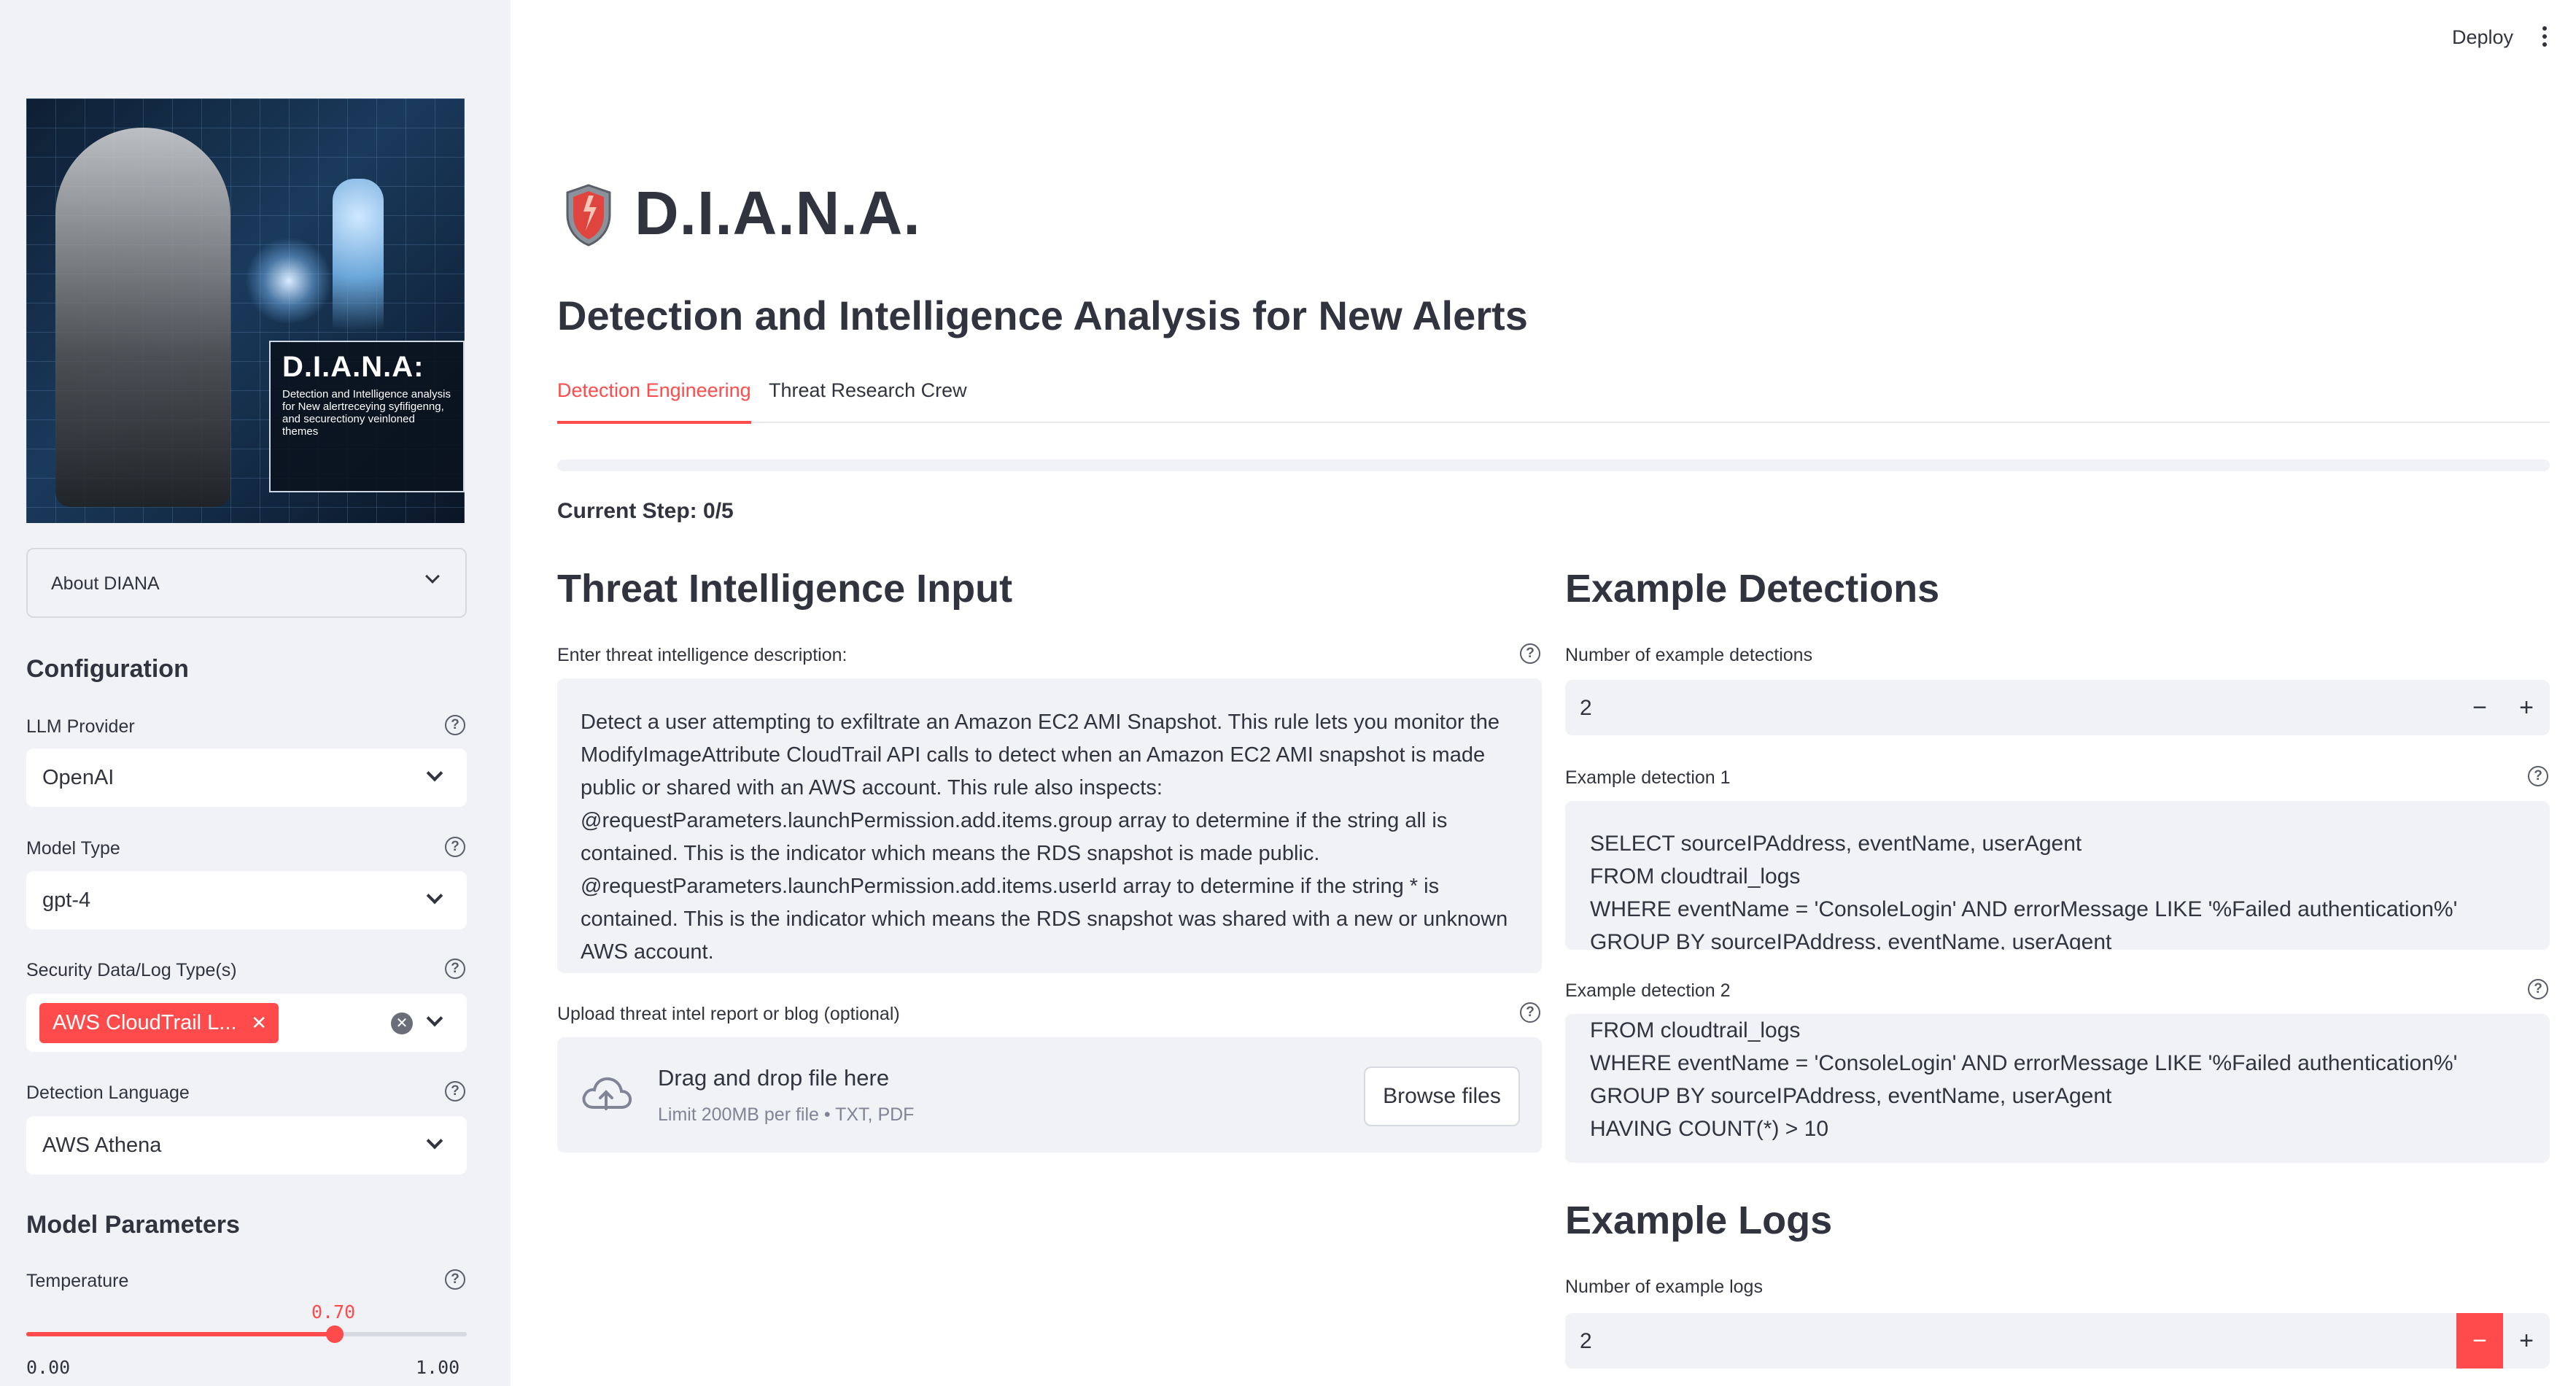  What do you see at coordinates (438, 1367) in the screenshot?
I see `slider-max-label: 1.00` at bounding box center [438, 1367].